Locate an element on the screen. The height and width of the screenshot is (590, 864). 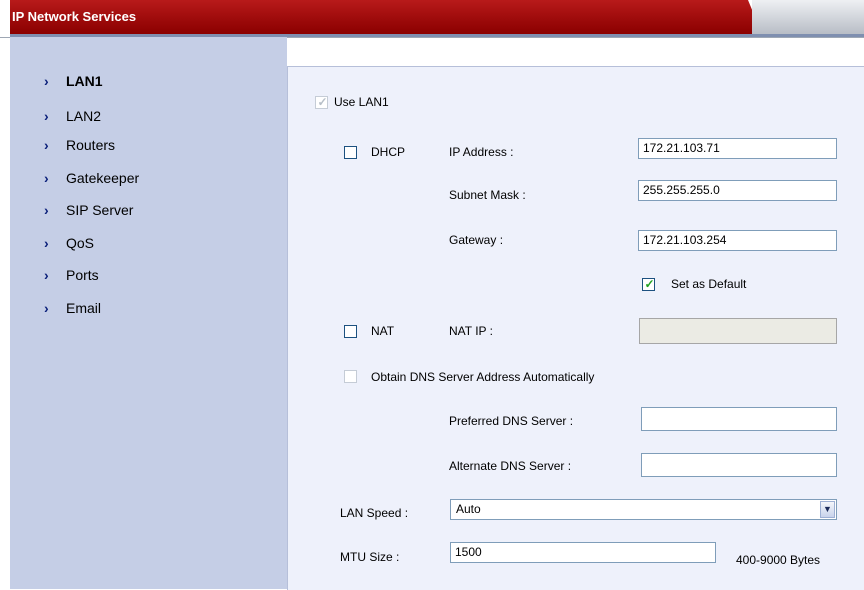
mtu-size-field: 1500 is located at coordinates (583, 552).